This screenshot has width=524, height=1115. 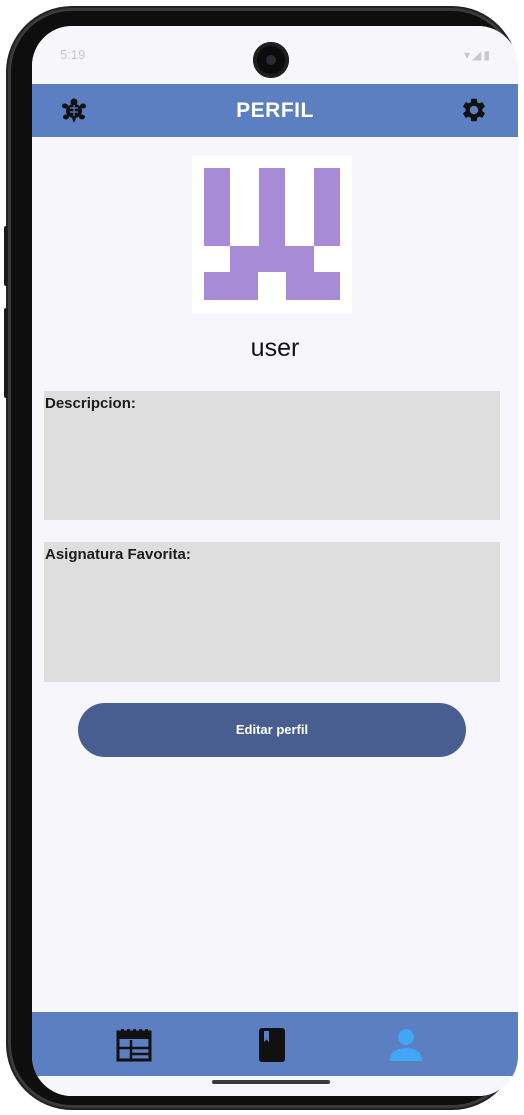 What do you see at coordinates (90, 403) in the screenshot?
I see `description-label: Descripcion:` at bounding box center [90, 403].